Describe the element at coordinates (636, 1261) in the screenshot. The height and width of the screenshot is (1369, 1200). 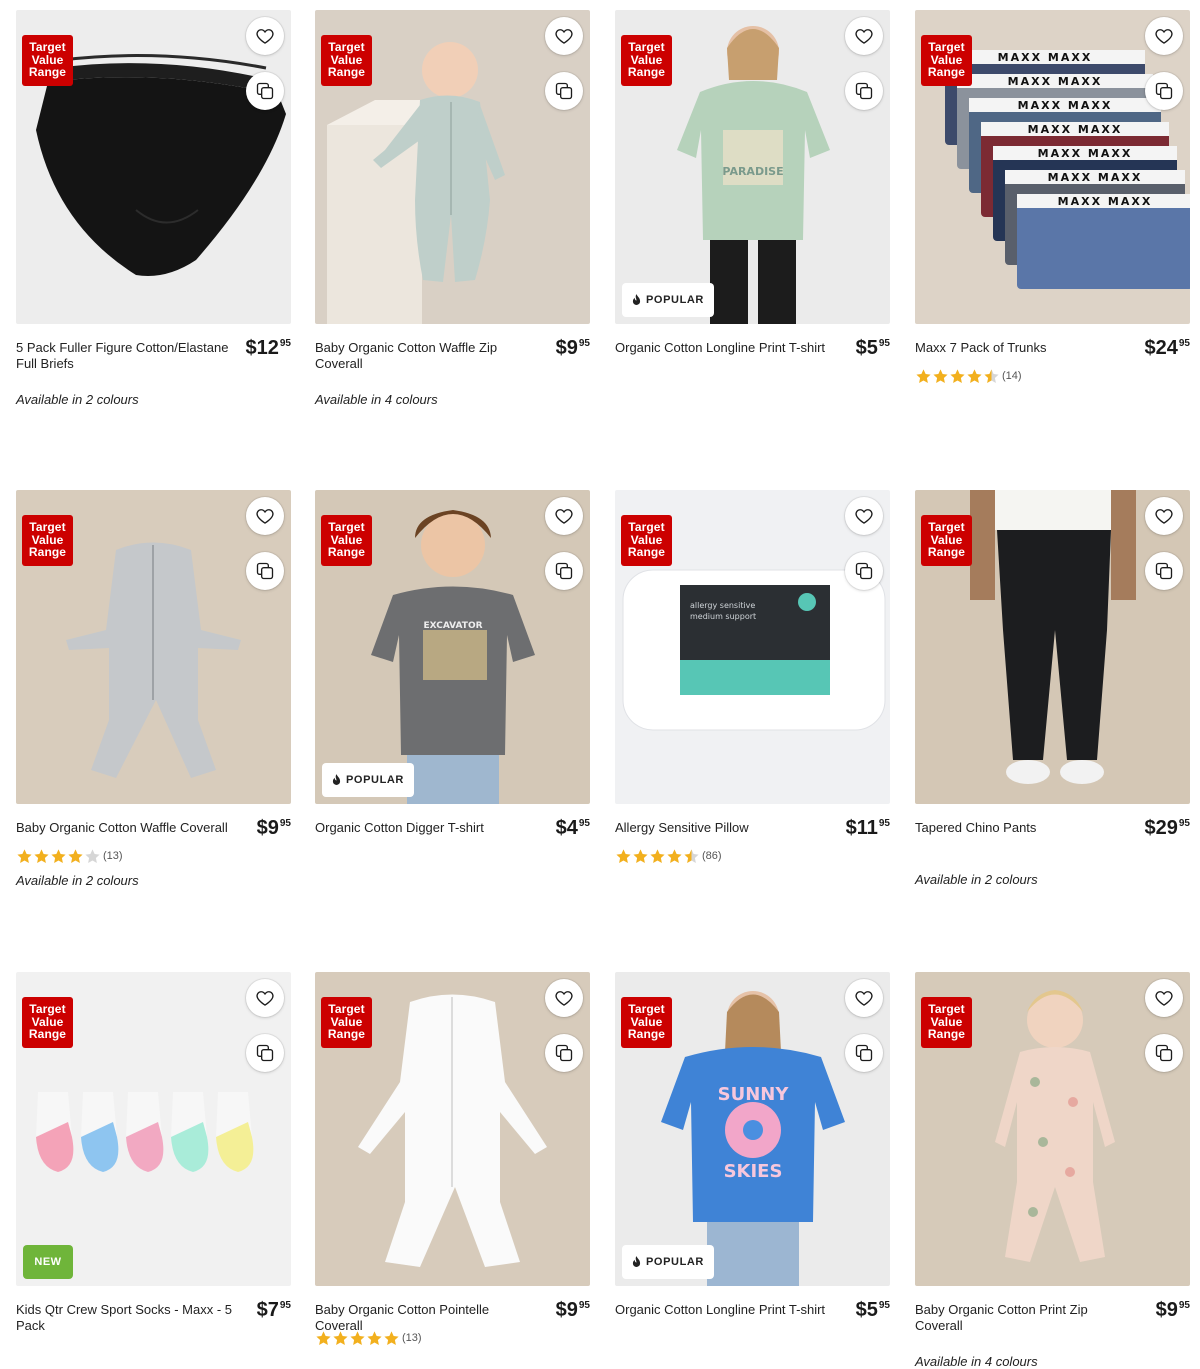
I see `flame-icon` at that location.